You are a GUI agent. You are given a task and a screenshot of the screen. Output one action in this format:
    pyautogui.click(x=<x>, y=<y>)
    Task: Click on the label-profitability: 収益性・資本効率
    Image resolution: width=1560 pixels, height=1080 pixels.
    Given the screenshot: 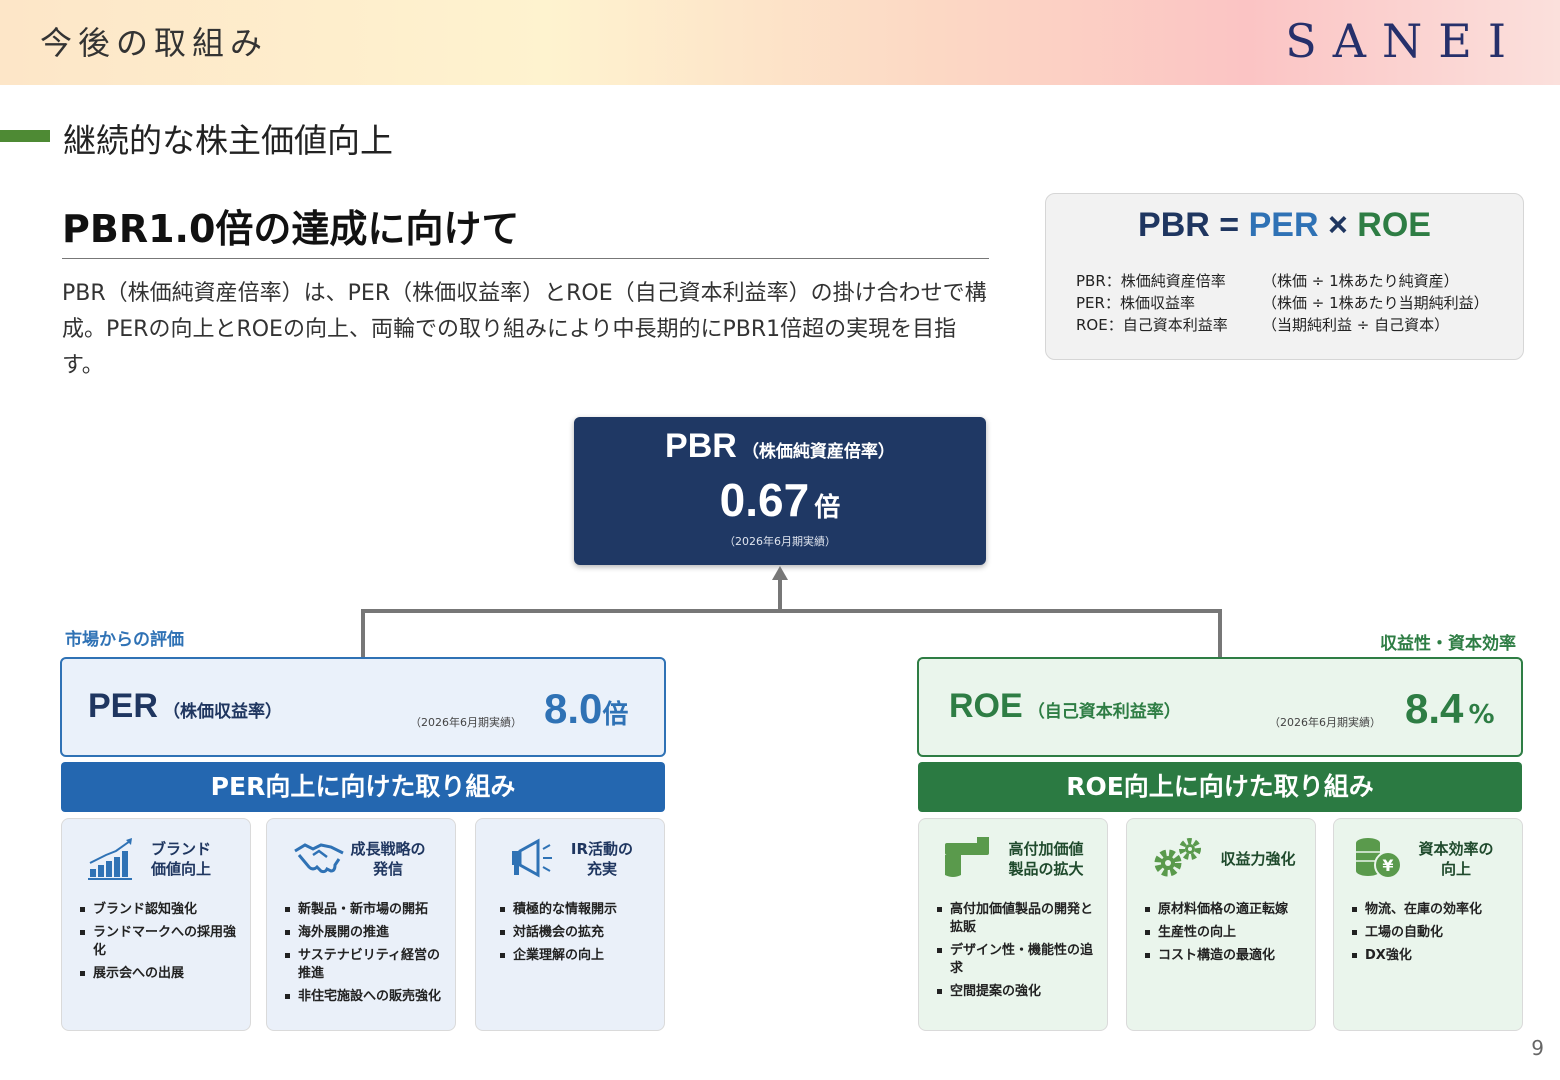 What is the action you would take?
    pyautogui.click(x=1448, y=644)
    